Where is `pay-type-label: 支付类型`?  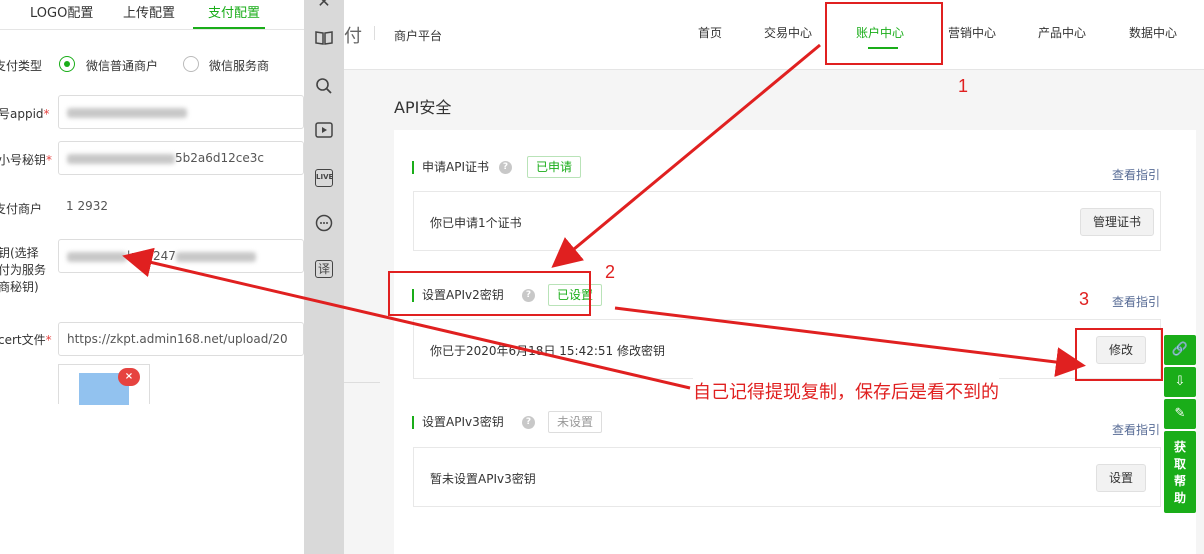
pay-type-label: 支付类型 is located at coordinates (21, 66).